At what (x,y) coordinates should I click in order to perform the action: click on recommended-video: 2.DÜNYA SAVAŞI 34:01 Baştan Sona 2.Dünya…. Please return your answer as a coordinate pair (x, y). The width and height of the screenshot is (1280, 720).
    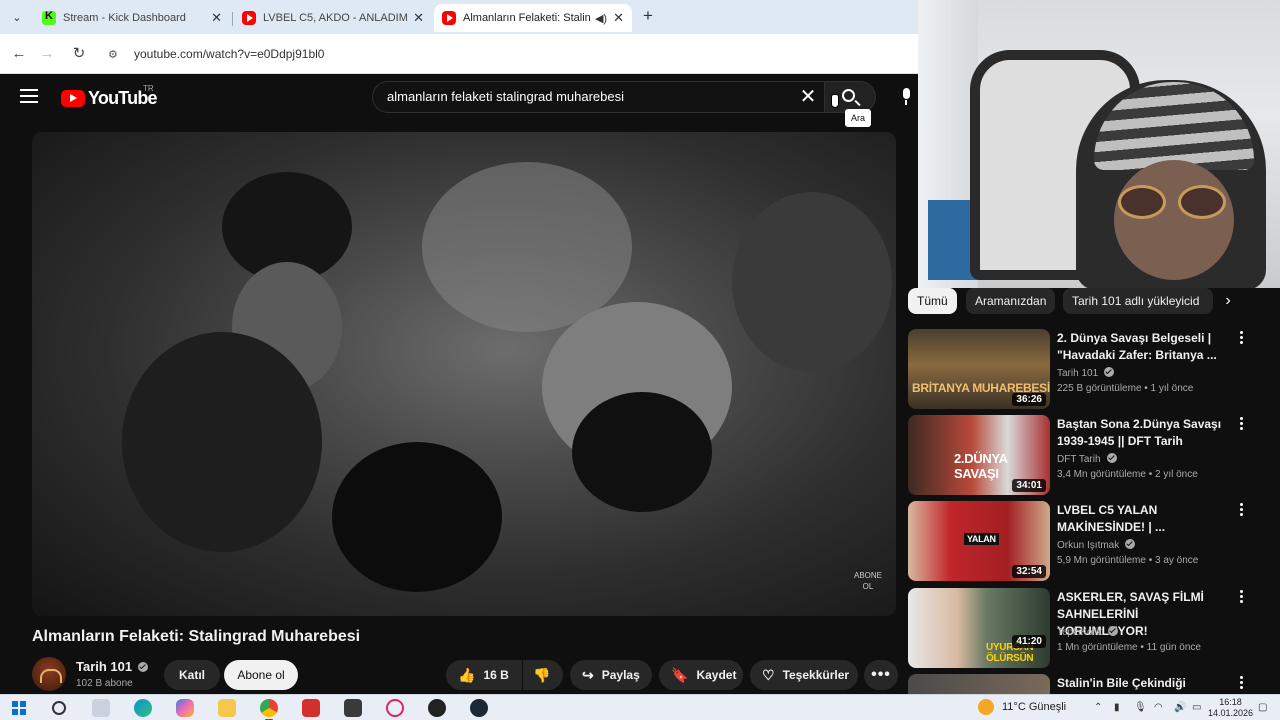
    Looking at the image, I should click on (1082, 455).